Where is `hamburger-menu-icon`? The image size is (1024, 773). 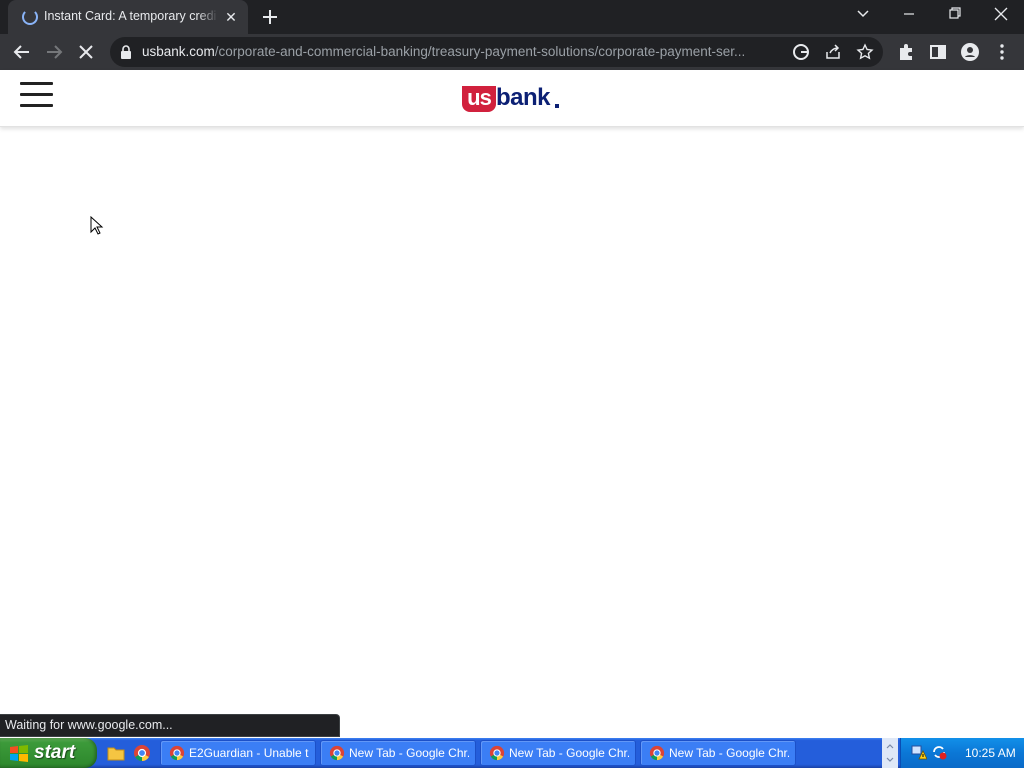
hamburger-menu-icon is located at coordinates (36, 95).